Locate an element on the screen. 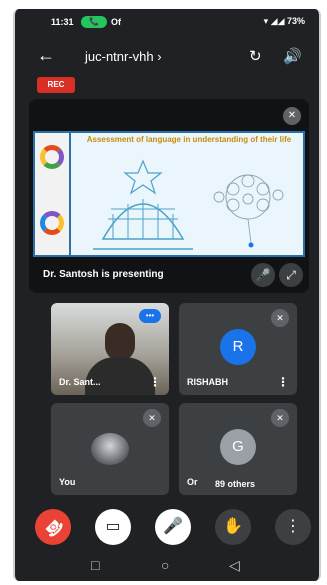 The image size is (327, 585). slide-illustration is located at coordinates (188, 204).